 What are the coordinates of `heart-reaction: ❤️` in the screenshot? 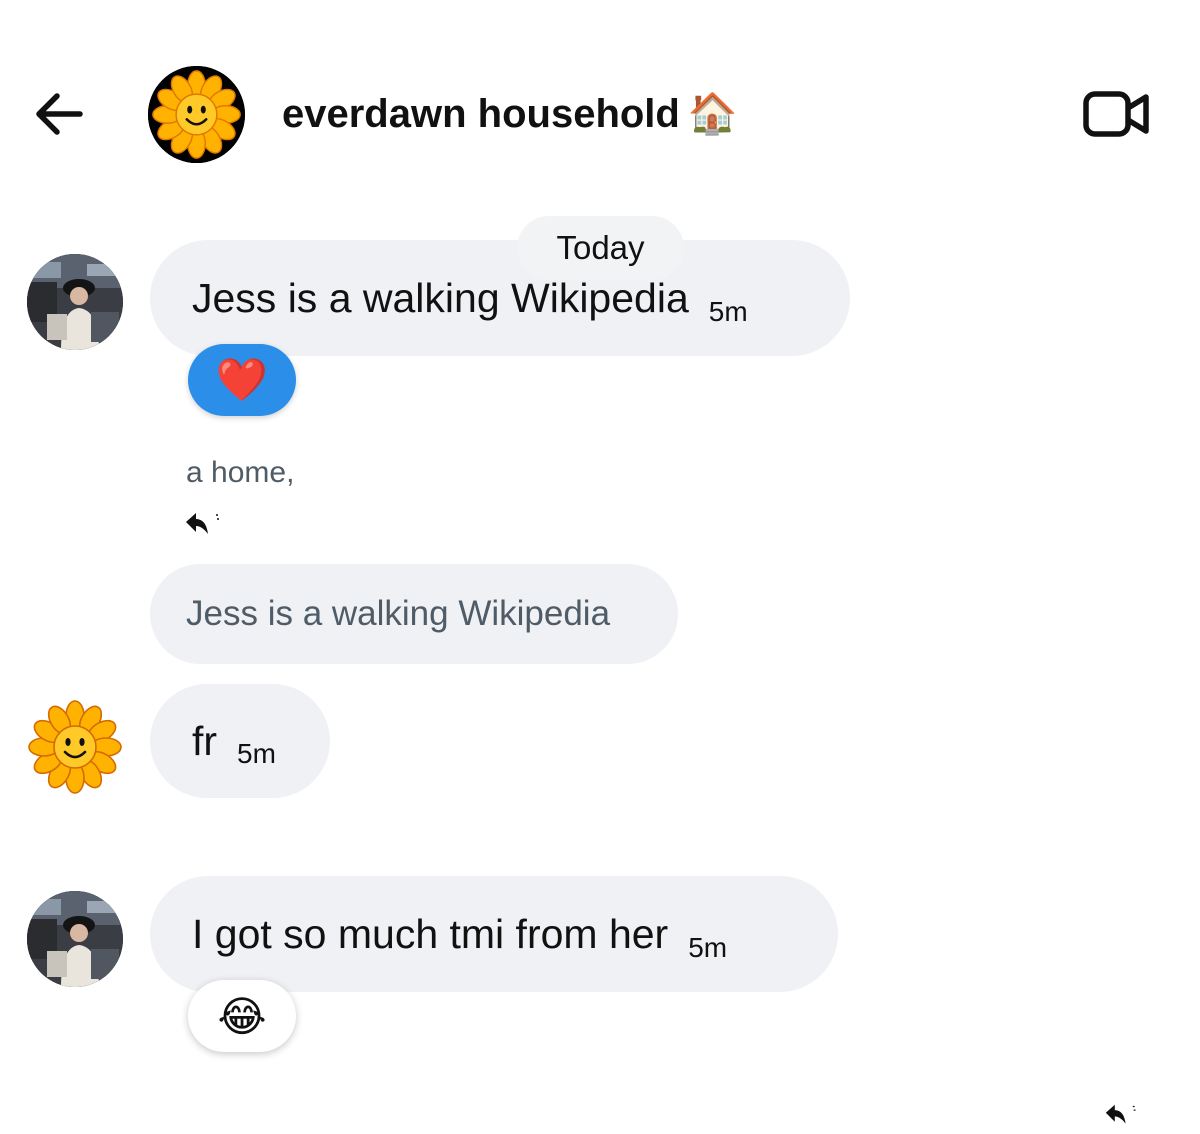 It's located at (242, 380).